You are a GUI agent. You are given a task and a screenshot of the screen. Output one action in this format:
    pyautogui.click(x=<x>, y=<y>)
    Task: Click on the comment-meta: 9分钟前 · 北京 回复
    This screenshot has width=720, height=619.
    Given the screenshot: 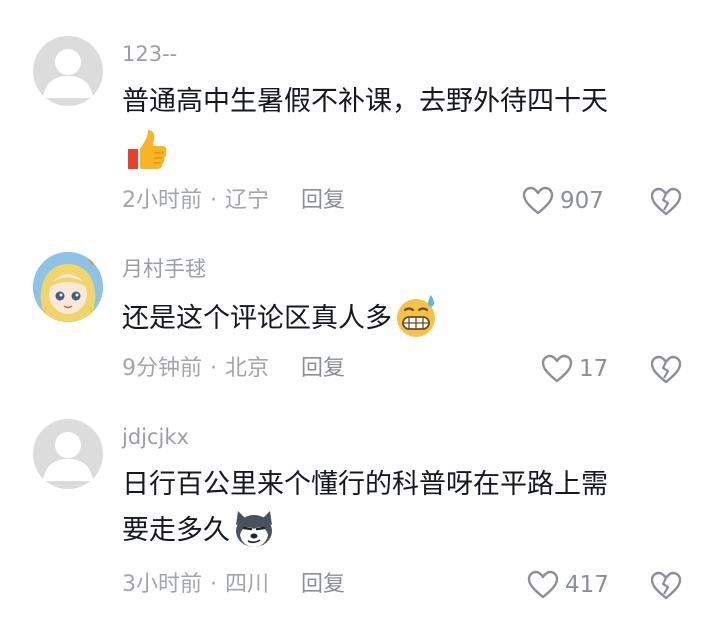 What is the action you would take?
    pyautogui.click(x=233, y=369)
    